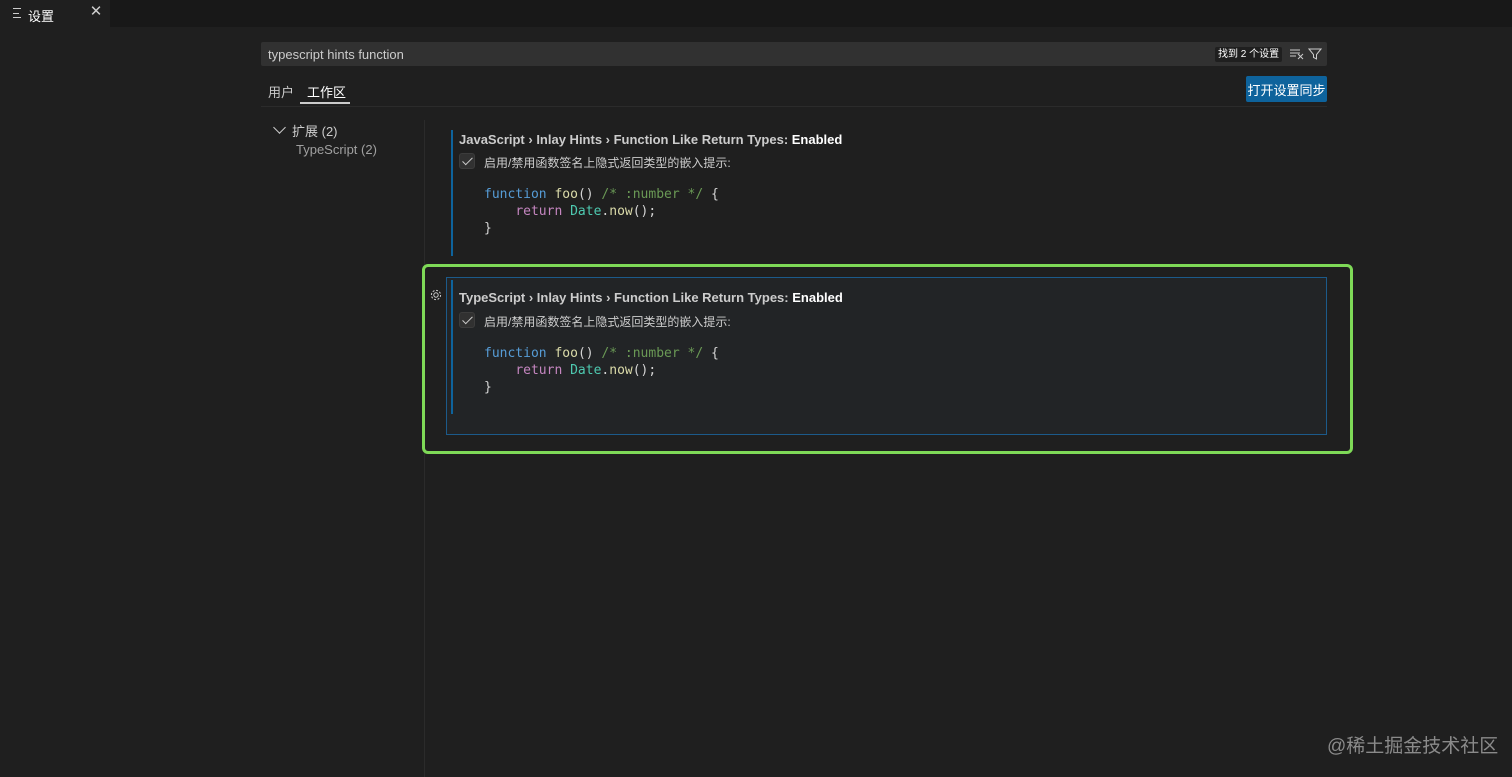 The width and height of the screenshot is (1512, 777). I want to click on toc-group-extensions: 扩展 (2), so click(305, 130).